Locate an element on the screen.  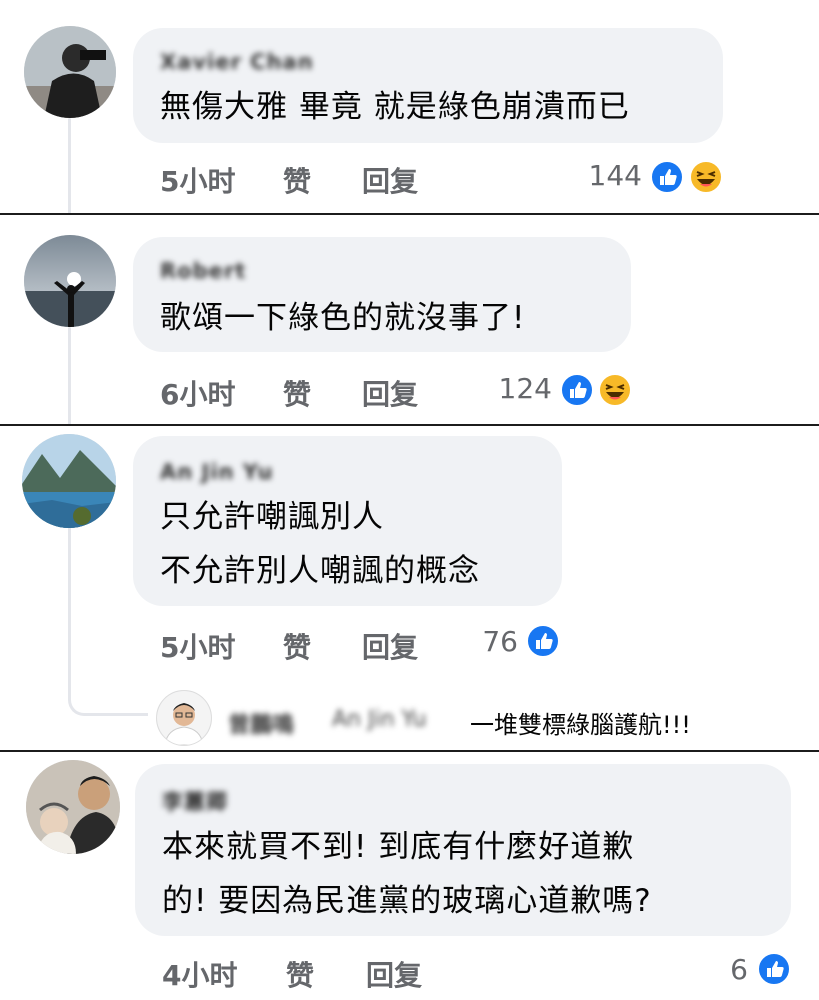
comment-line: 不允許別人嘲諷的概念 is located at coordinates (320, 571).